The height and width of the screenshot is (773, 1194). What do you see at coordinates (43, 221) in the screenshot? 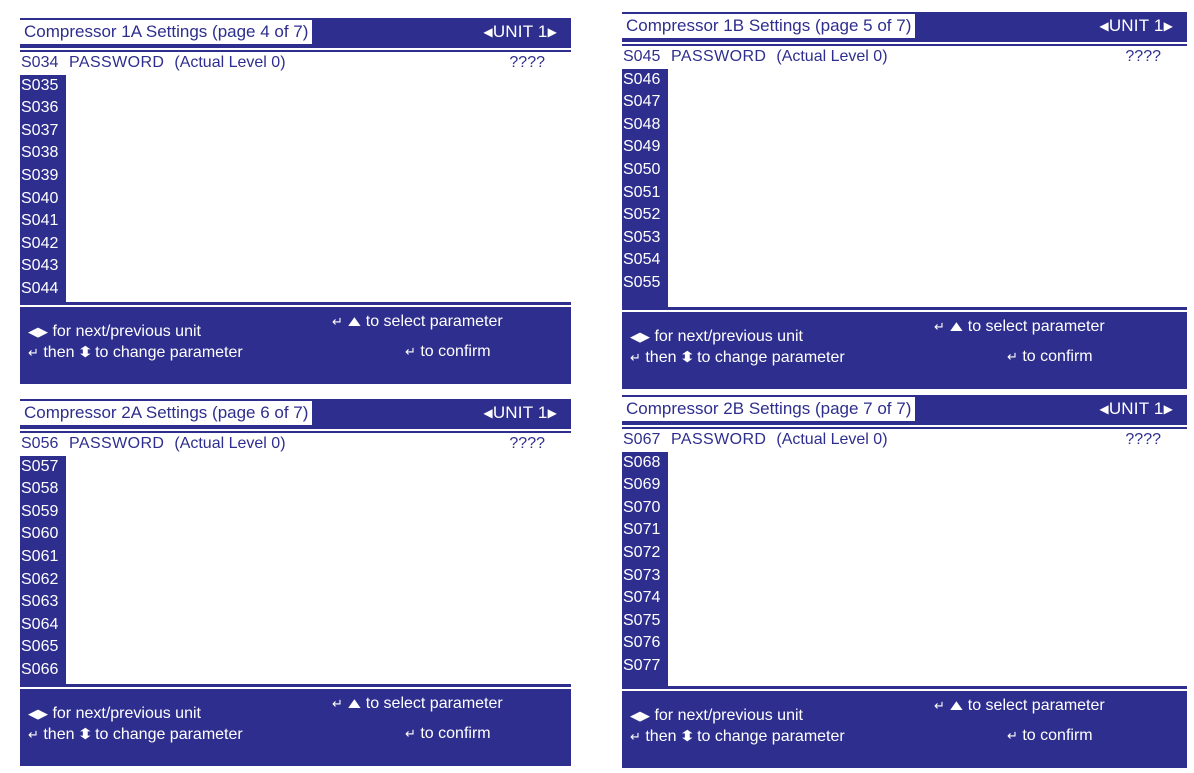
I see `parameter-code: S041` at bounding box center [43, 221].